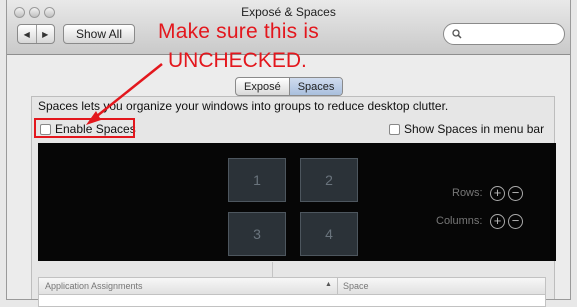 This screenshot has width=577, height=307. Describe the element at coordinates (497, 193) in the screenshot. I see `rows-add-button: +` at that location.